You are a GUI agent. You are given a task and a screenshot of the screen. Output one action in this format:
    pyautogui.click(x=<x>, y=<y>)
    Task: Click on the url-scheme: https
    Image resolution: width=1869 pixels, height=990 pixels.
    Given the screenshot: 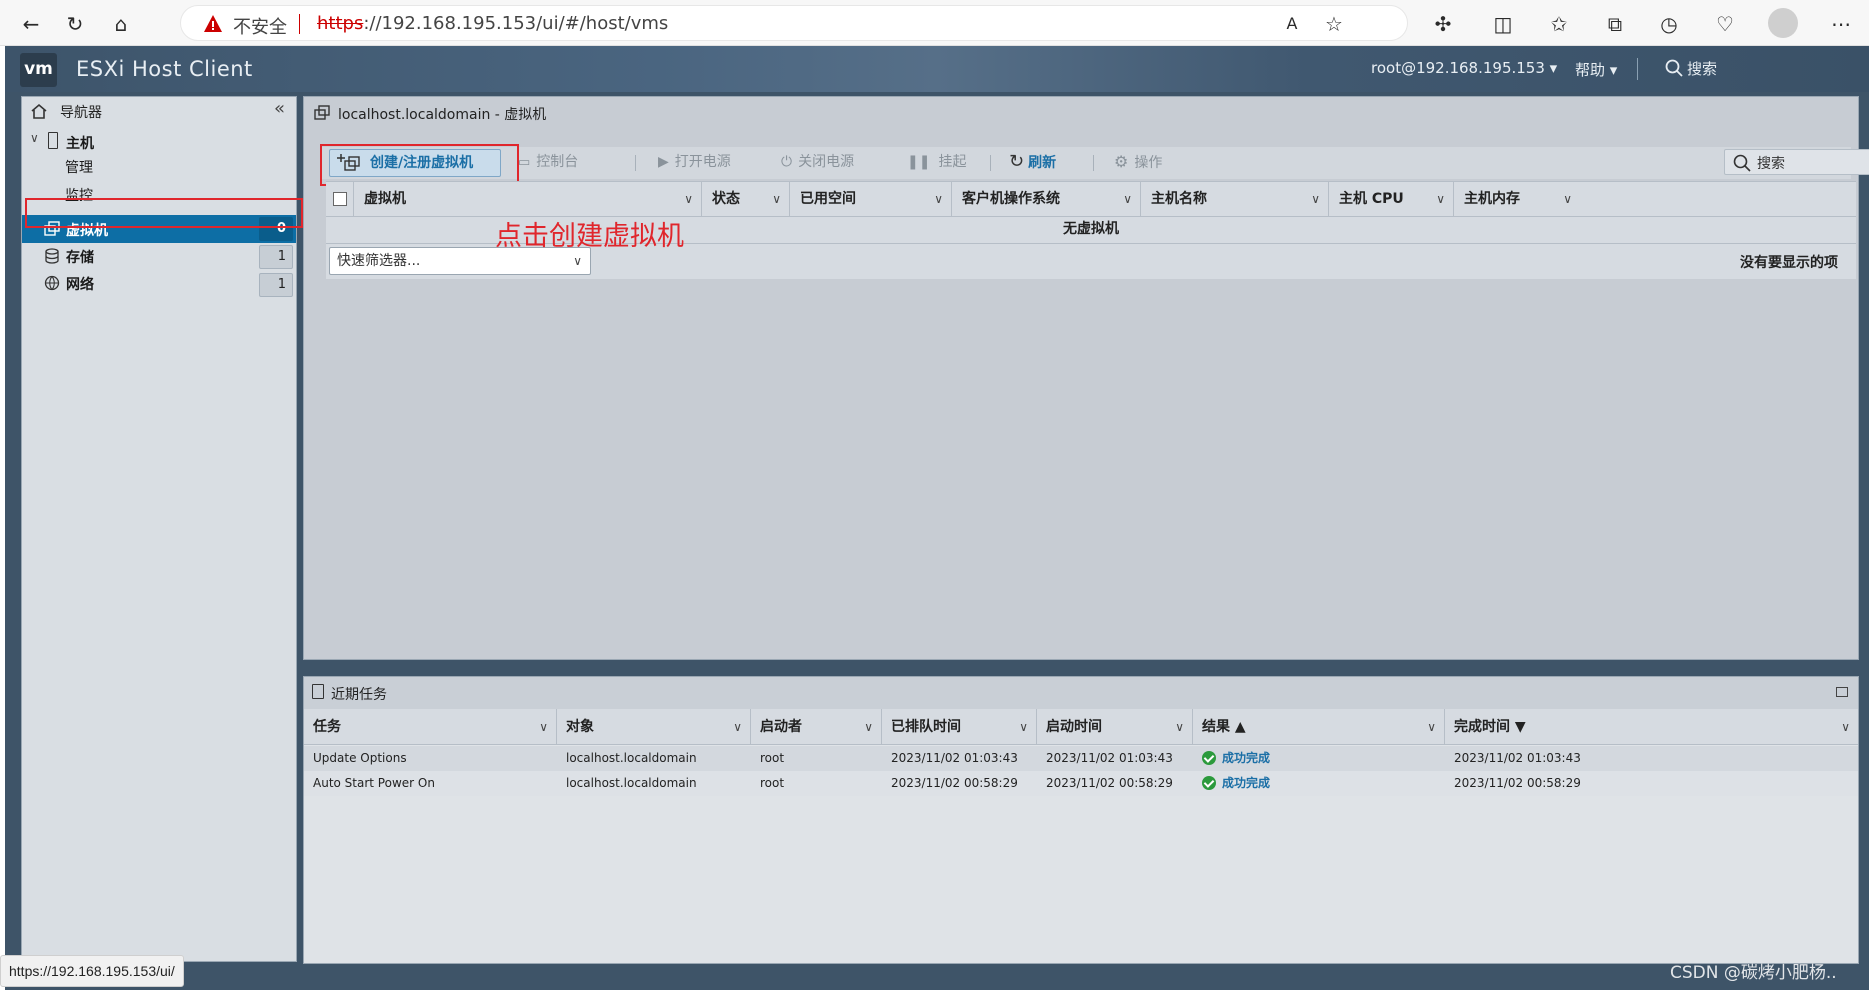 What is the action you would take?
    pyautogui.click(x=340, y=23)
    